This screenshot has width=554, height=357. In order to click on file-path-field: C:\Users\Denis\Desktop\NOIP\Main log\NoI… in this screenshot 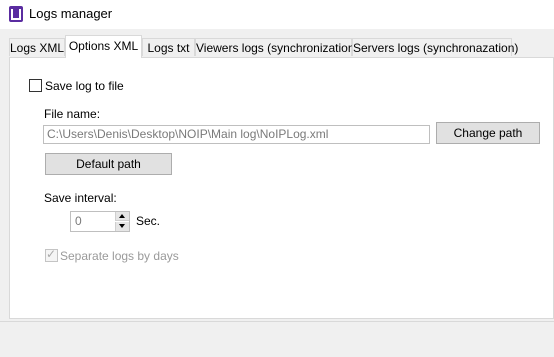, I will do `click(236, 134)`.